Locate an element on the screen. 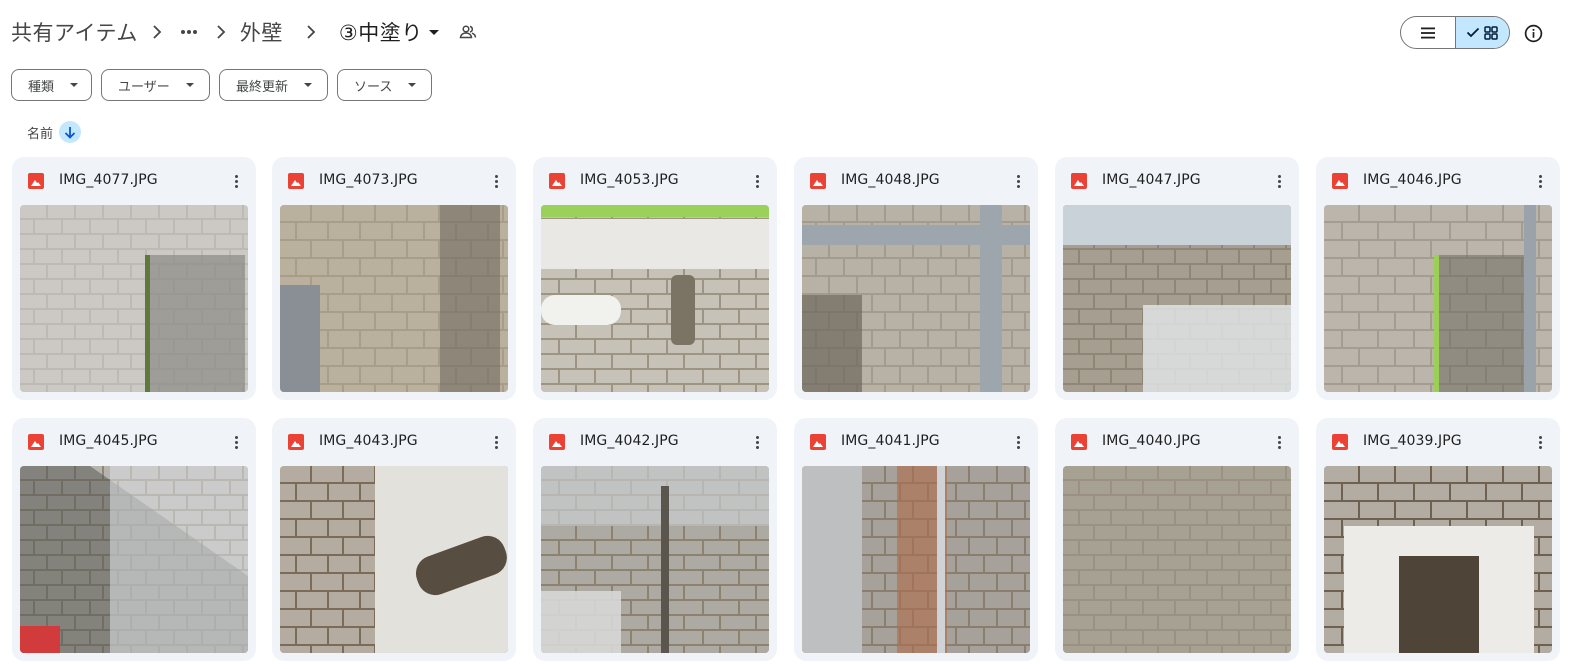 This screenshot has width=1578, height=669. file-card-header: IMG_4041.JPG is located at coordinates (916, 442).